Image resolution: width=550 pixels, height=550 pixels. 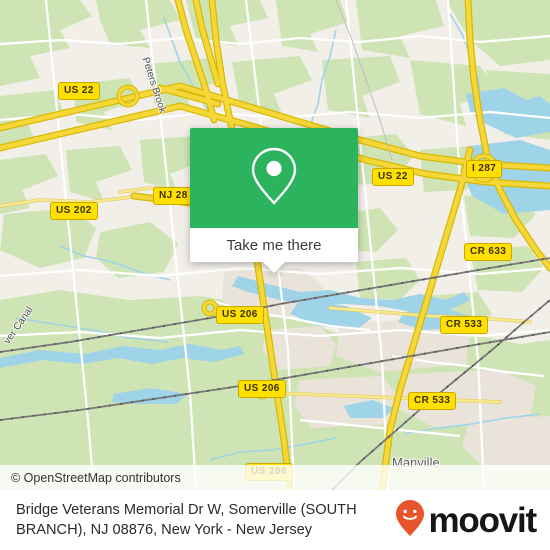 I want to click on destination-card: Take me there, so click(x=274, y=200).